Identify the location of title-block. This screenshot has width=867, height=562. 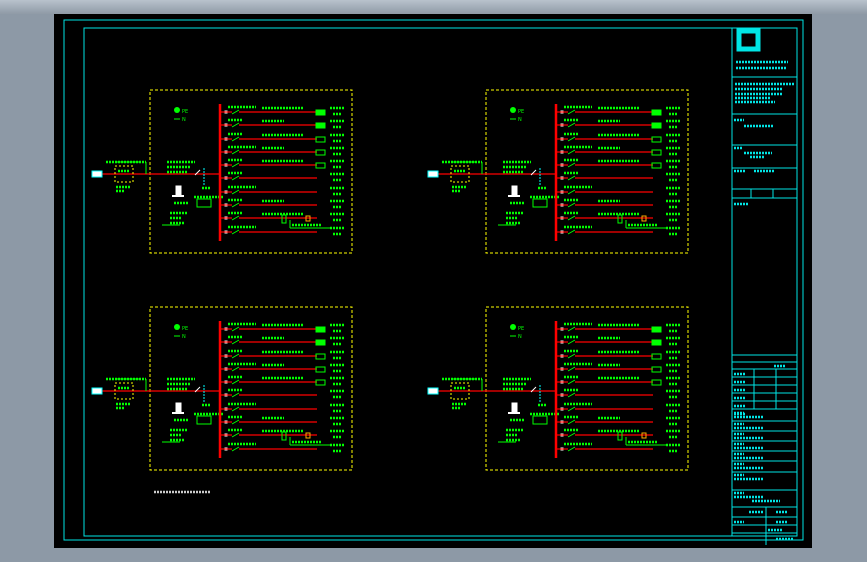
(764, 286).